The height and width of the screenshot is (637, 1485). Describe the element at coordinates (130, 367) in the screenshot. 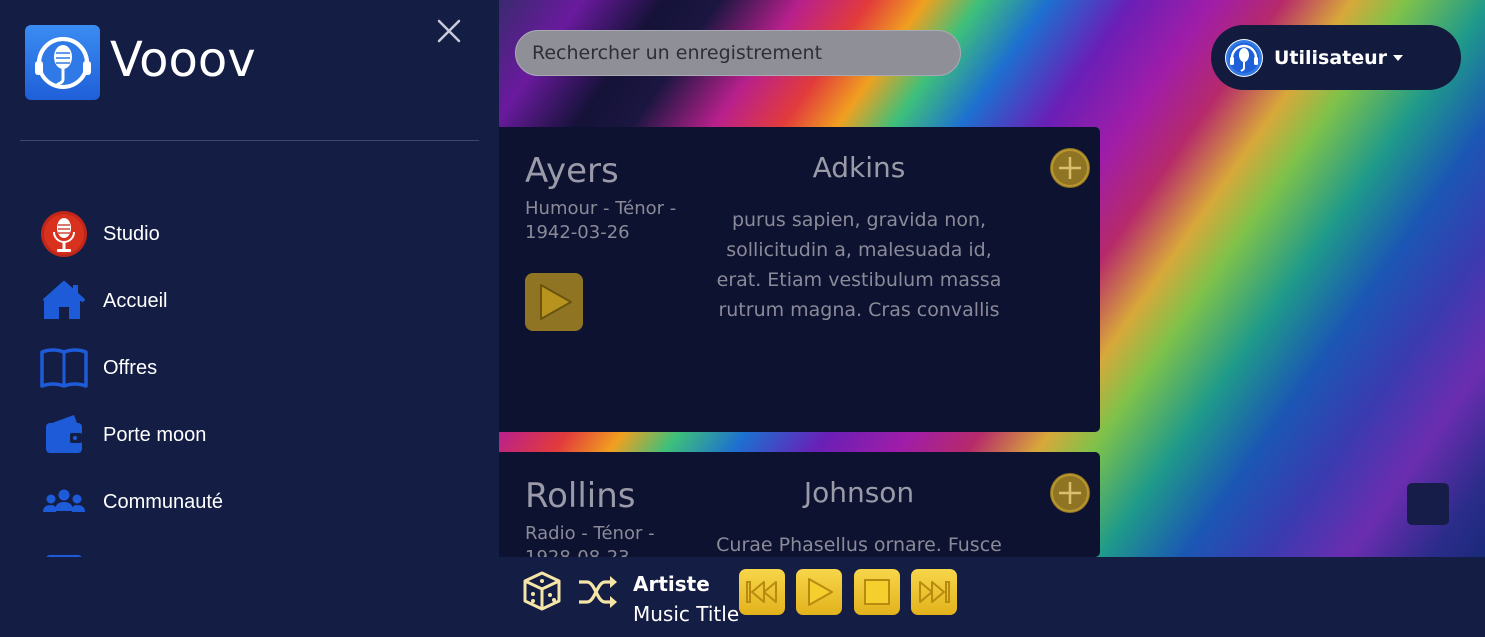

I see `sidebar-item-label: Offres` at that location.